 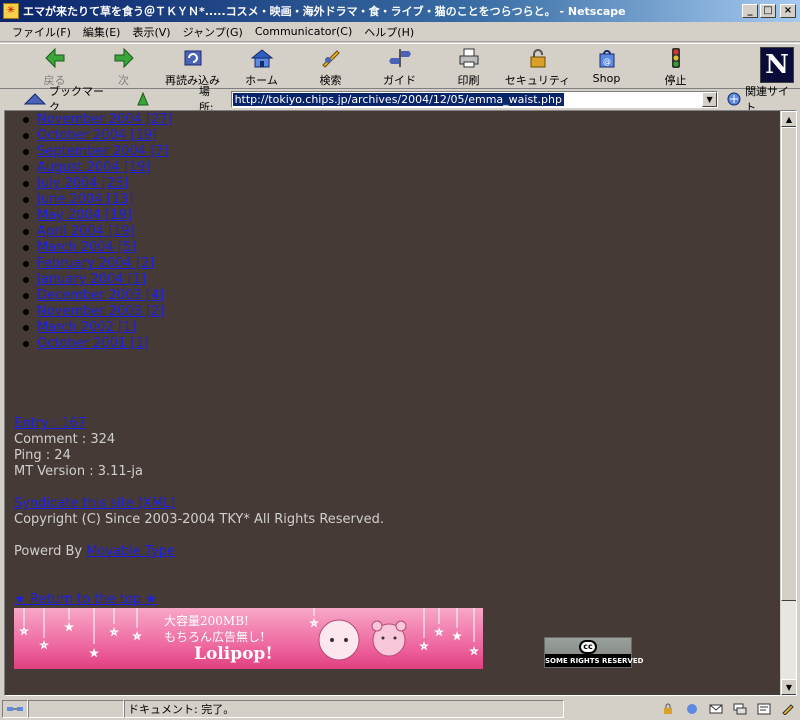 What do you see at coordinates (740, 709) in the screenshot?
I see `discussion-icon` at bounding box center [740, 709].